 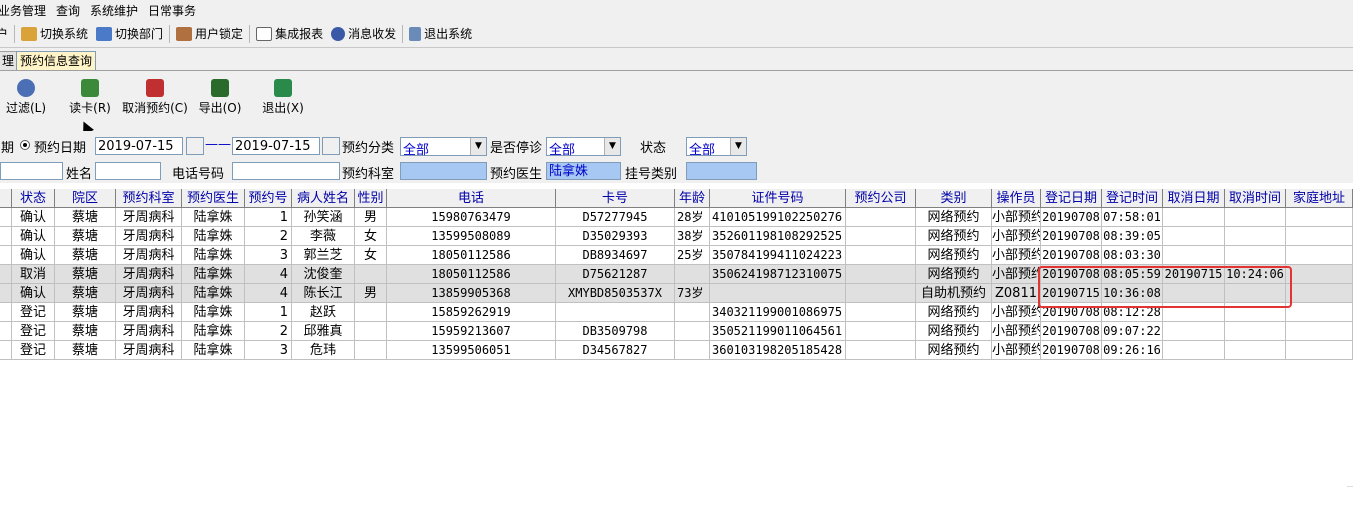 What do you see at coordinates (268, 217) in the screenshot?
I see `table-cell: 1` at bounding box center [268, 217].